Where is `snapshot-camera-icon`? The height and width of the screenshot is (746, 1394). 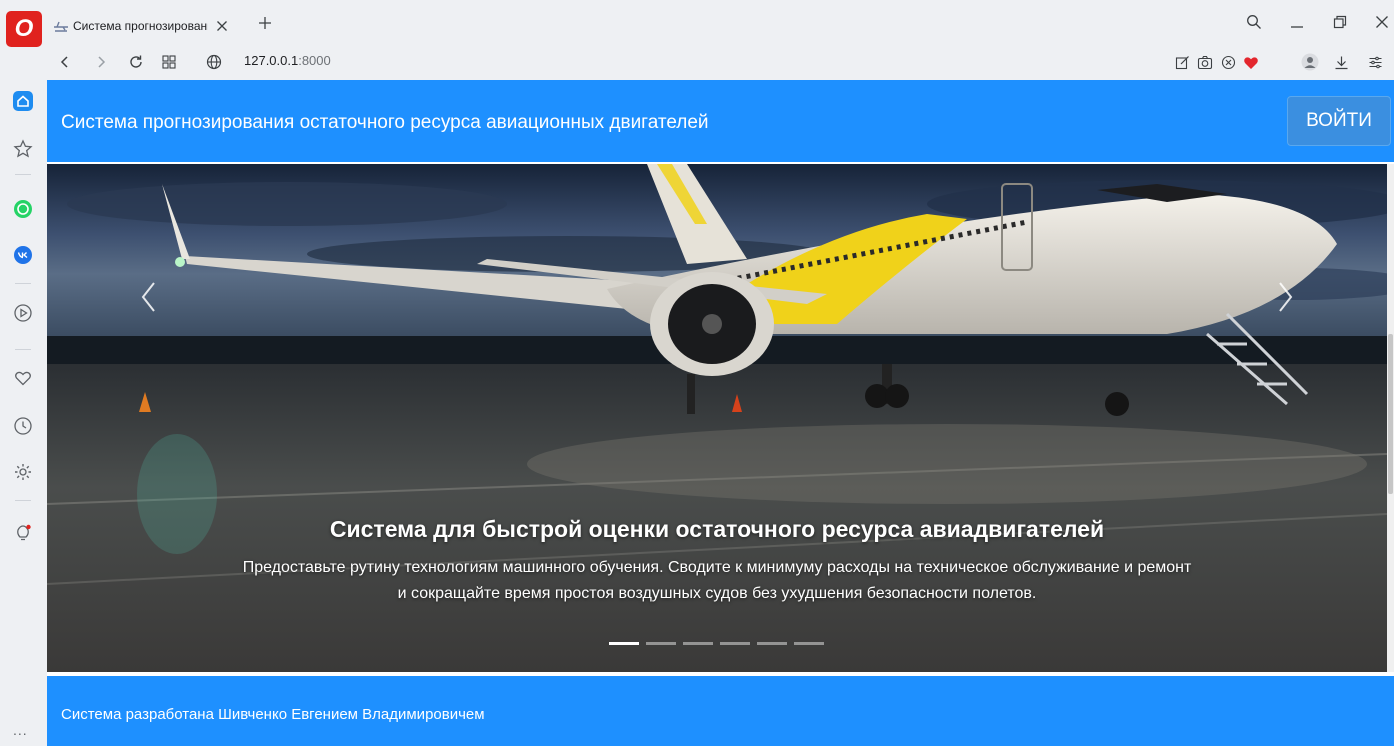 snapshot-camera-icon is located at coordinates (1205, 62).